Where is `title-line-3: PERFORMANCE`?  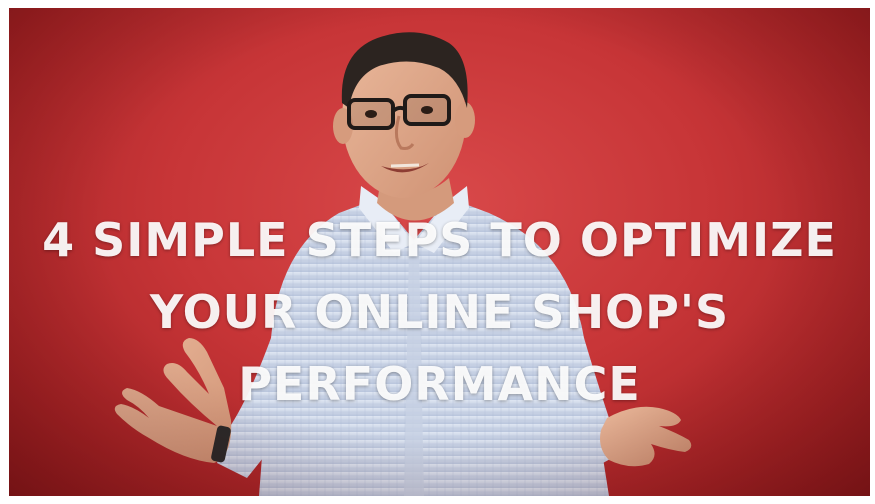 title-line-3: PERFORMANCE is located at coordinates (439, 384).